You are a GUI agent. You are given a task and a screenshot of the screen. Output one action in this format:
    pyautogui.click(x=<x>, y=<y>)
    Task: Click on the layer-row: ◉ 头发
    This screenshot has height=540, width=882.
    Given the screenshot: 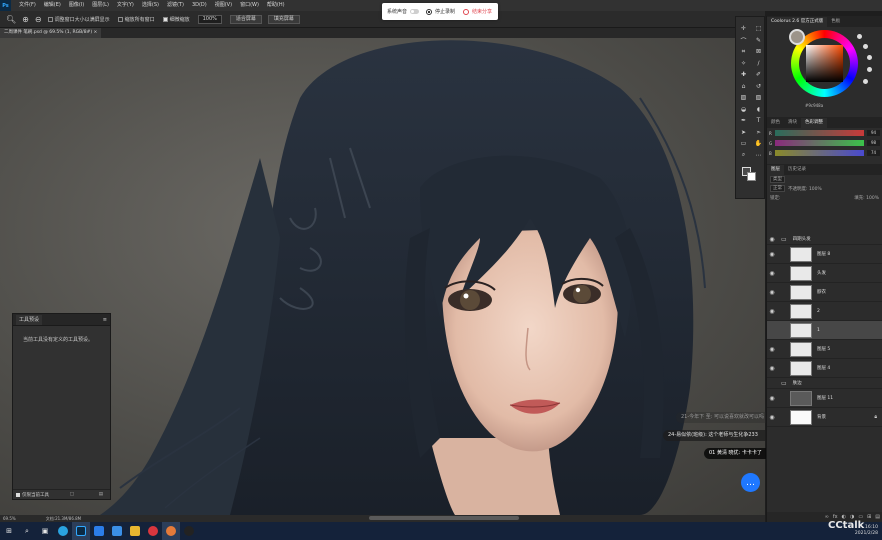 What is the action you would take?
    pyautogui.click(x=824, y=273)
    